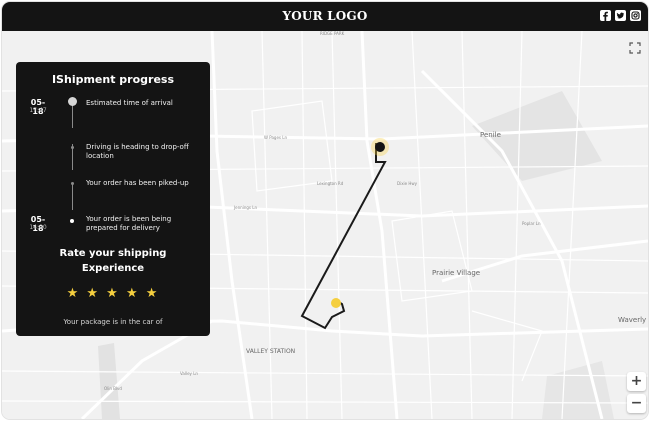  I want to click on place-label: Prairie Village, so click(456, 273).